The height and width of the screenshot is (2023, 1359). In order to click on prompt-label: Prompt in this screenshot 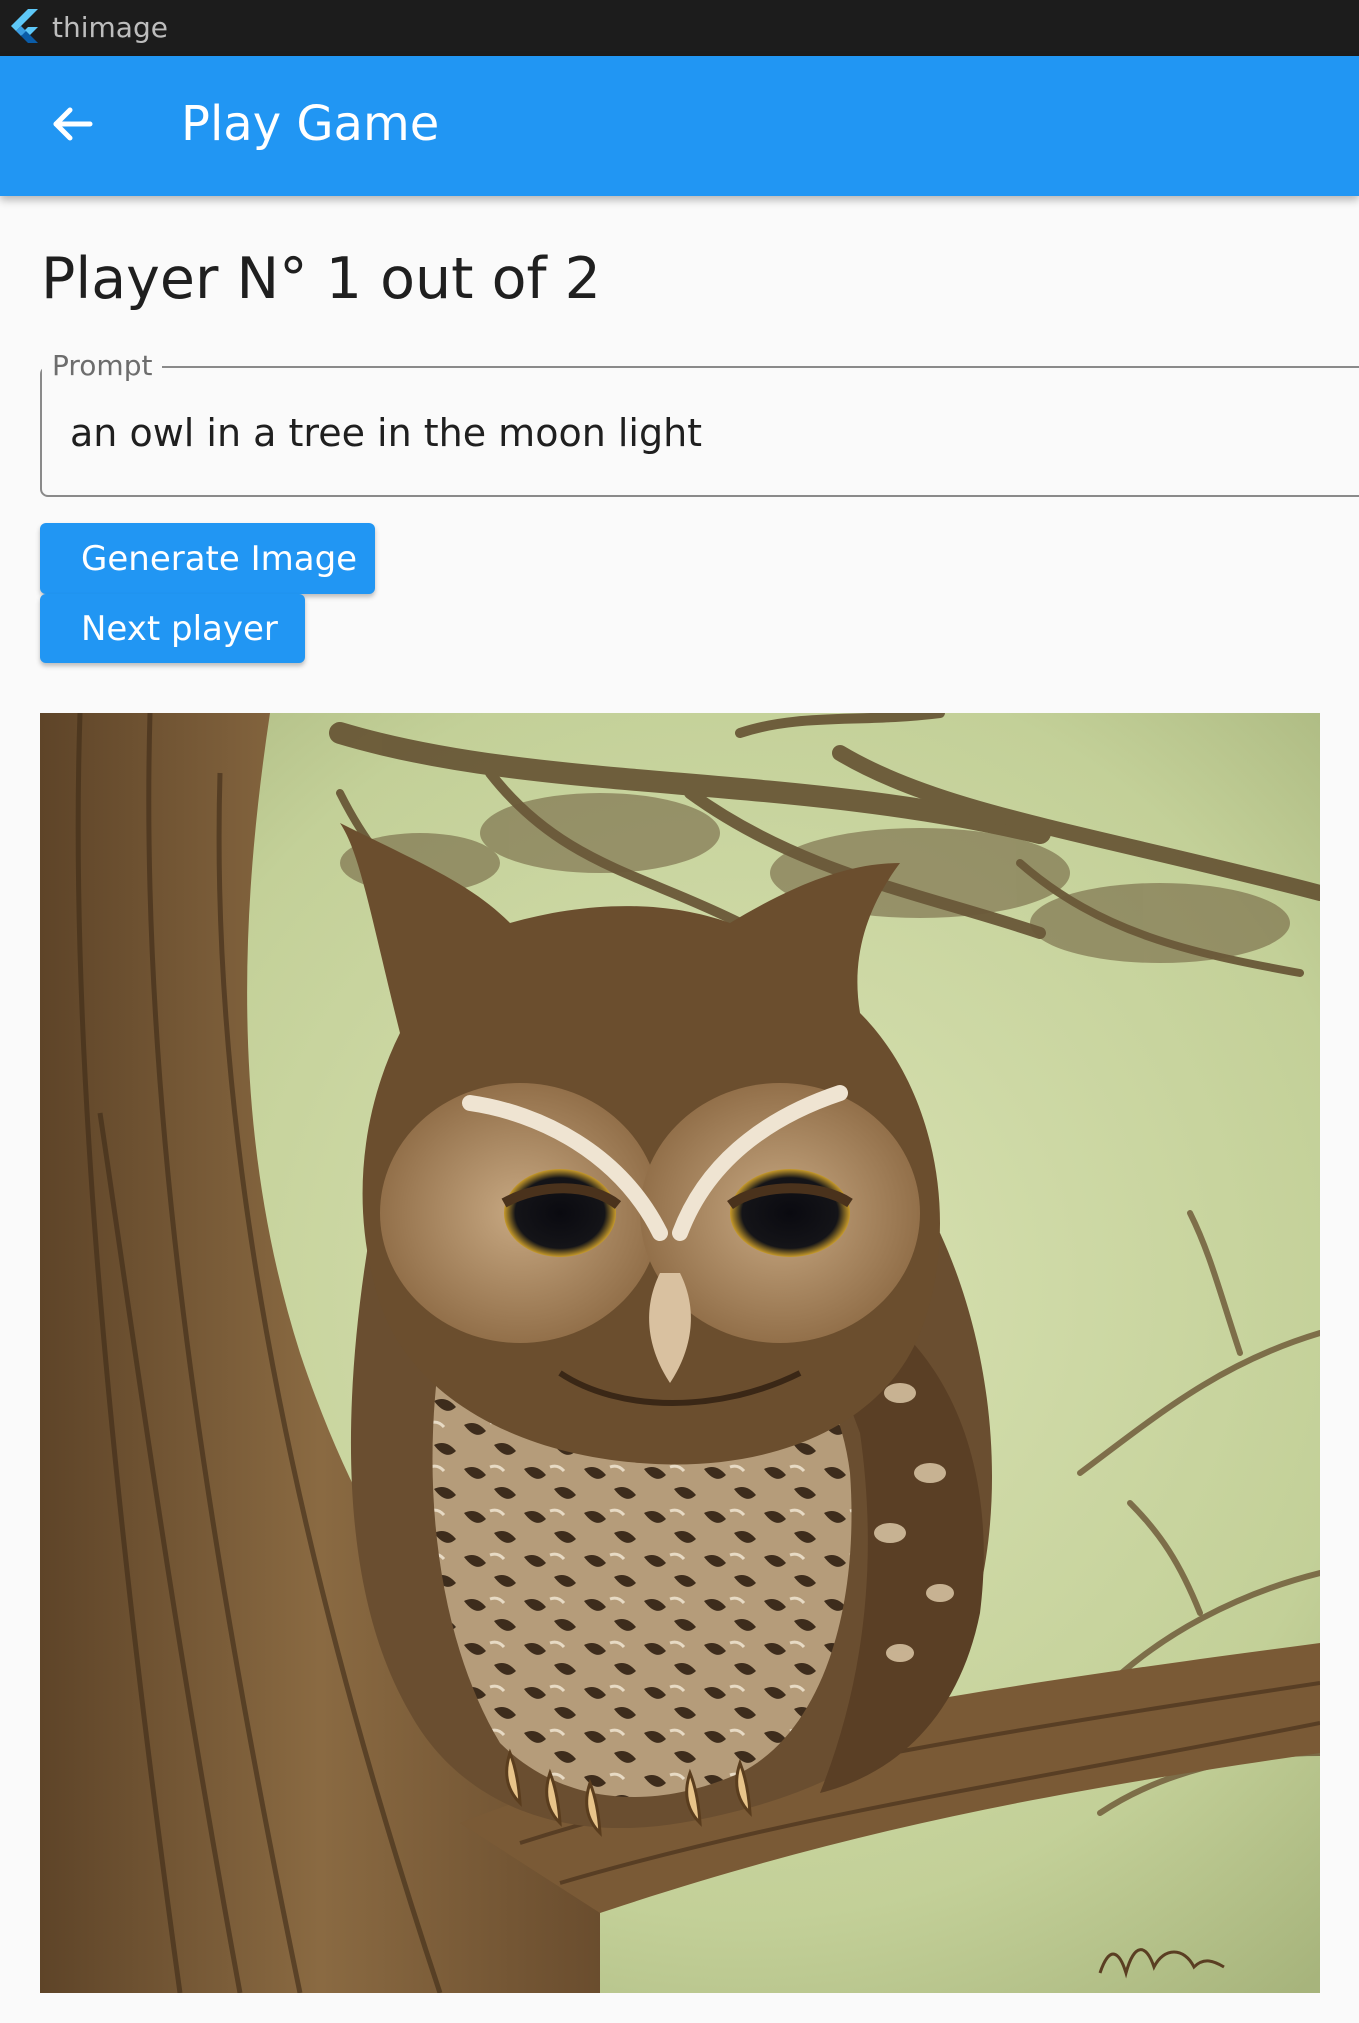, I will do `click(102, 366)`.